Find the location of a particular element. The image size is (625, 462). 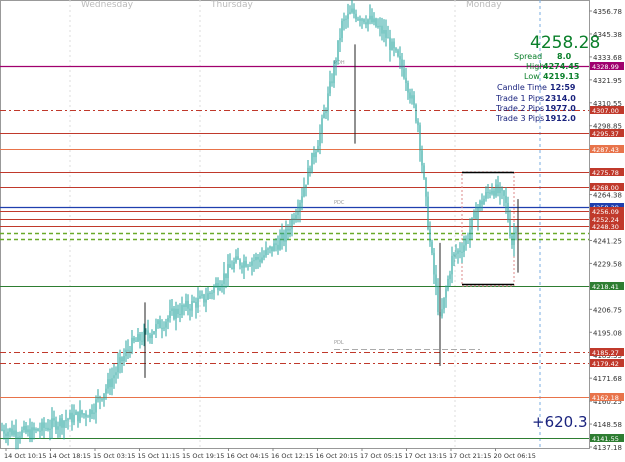

spread-label: Spread is located at coordinates (528, 56).